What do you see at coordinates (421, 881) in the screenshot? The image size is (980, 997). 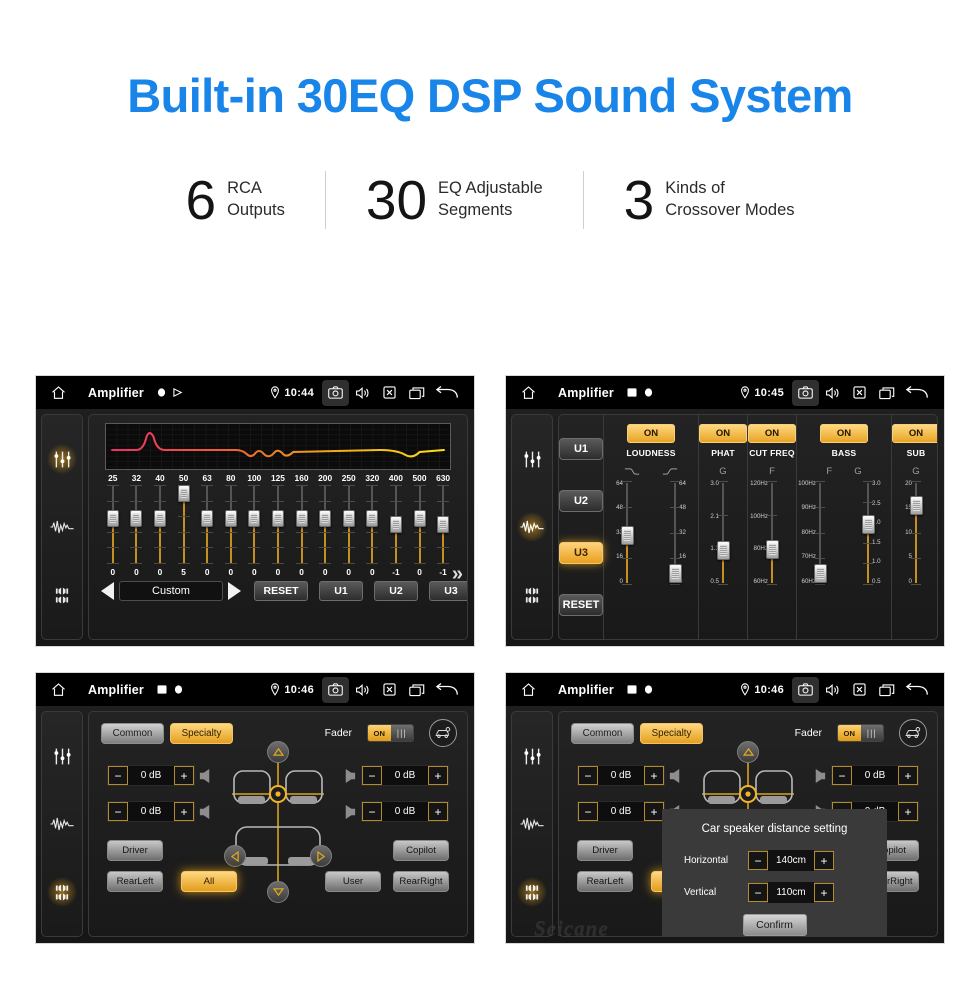 I see `seat-button-rearright: RearRight` at bounding box center [421, 881].